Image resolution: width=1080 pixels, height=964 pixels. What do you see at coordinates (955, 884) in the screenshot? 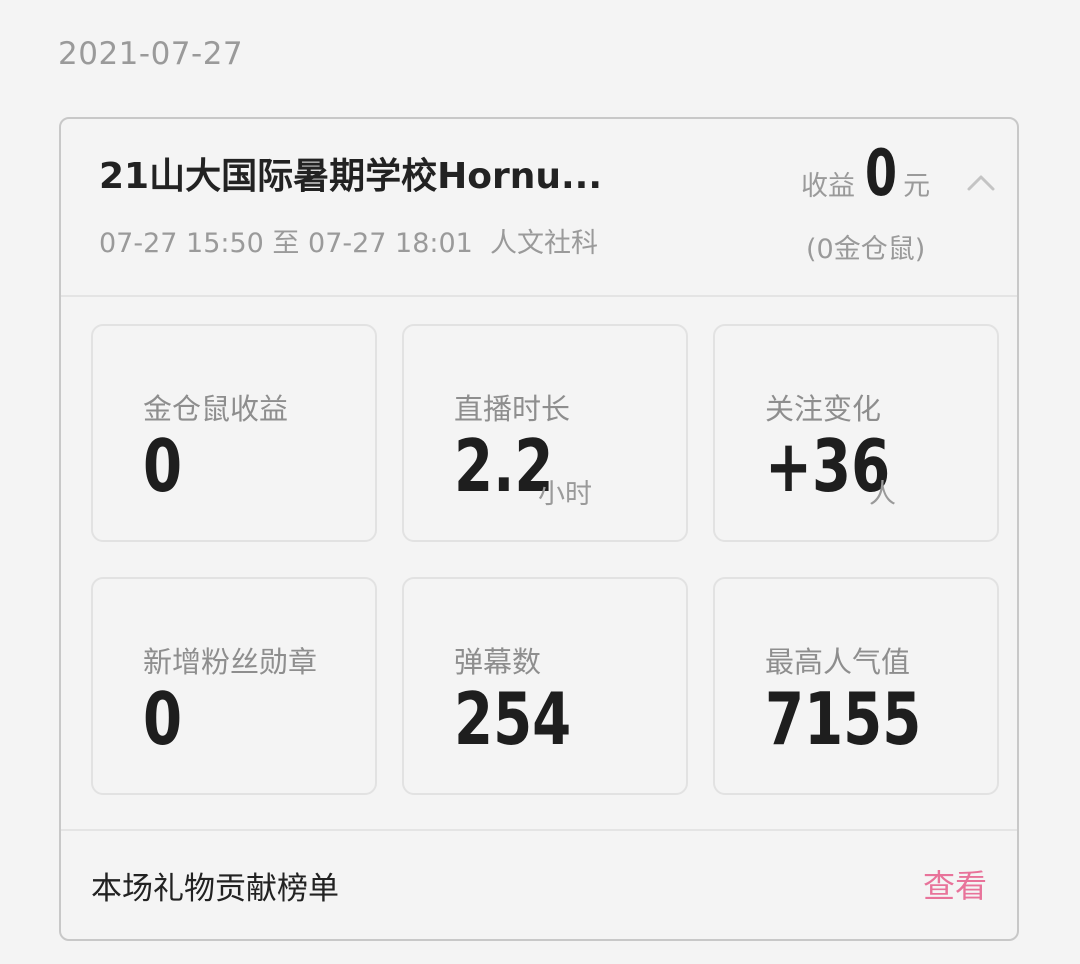
I see `view-ranking-link: 查看` at bounding box center [955, 884].